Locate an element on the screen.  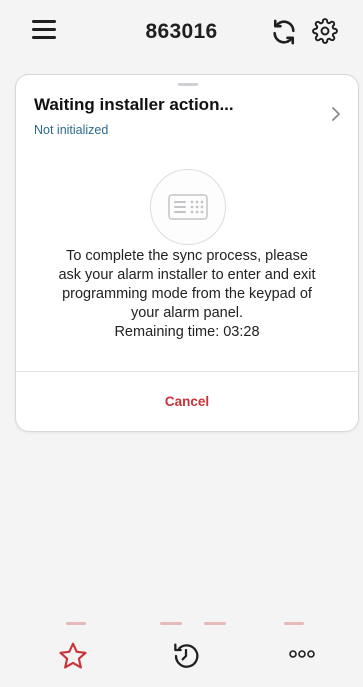
keypad-illustration is located at coordinates (188, 207).